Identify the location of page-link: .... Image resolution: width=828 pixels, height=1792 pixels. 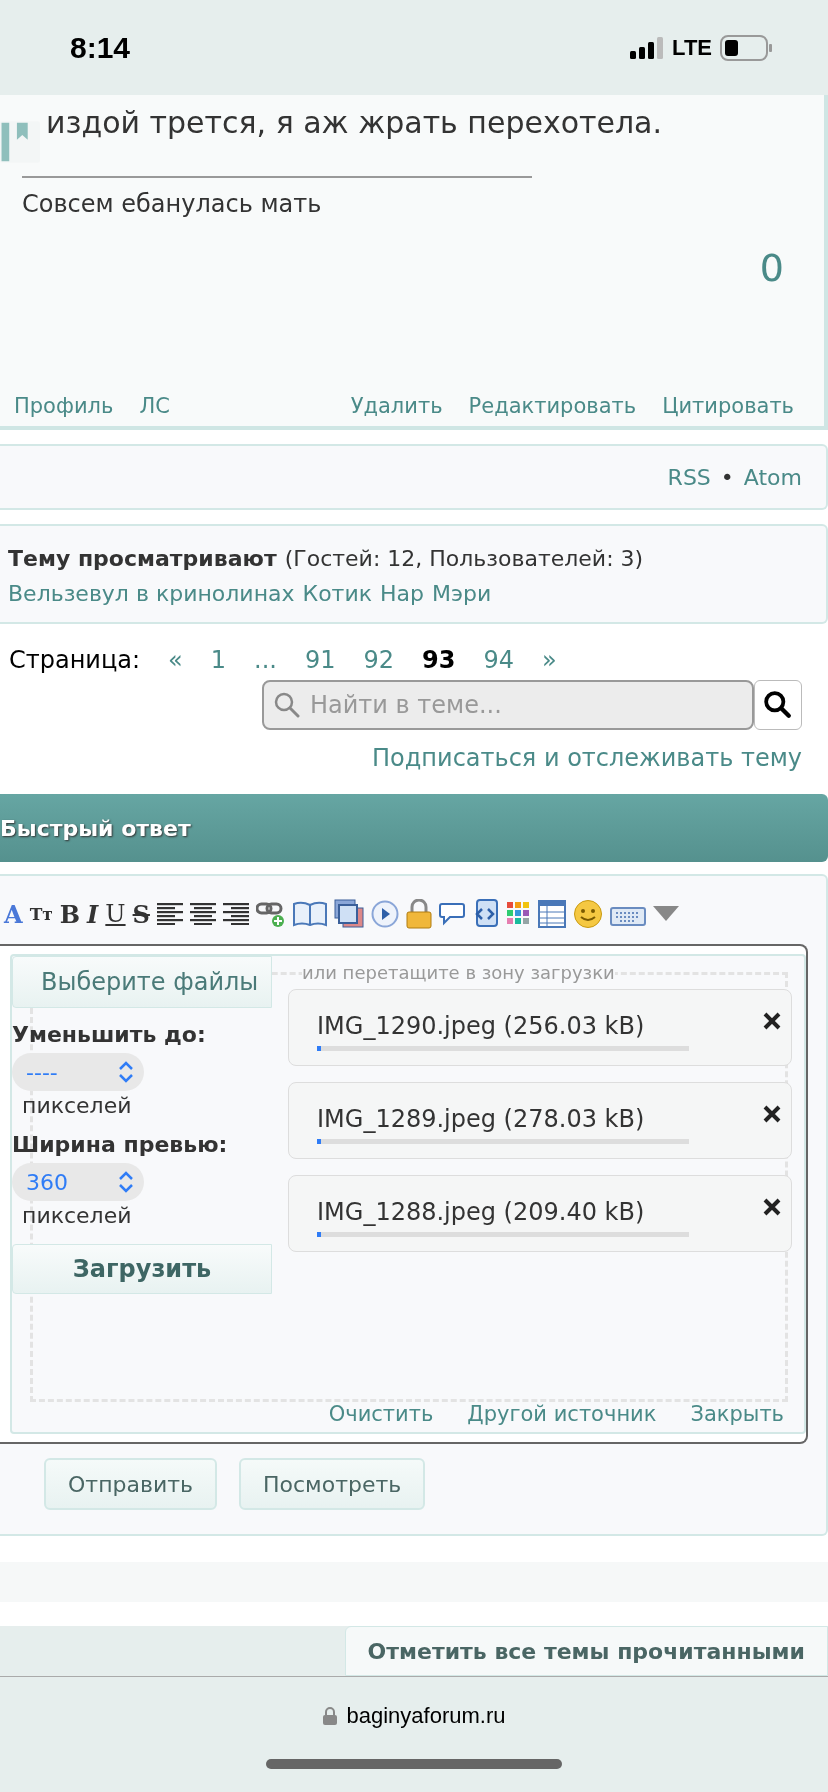
(265, 660).